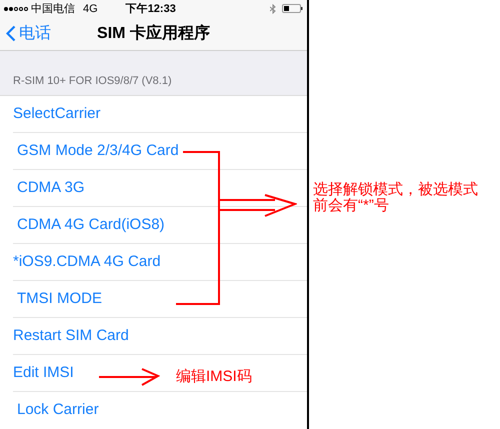 This screenshot has width=500, height=429. I want to click on section-header: R-SIM 10+ FOR IOS9/8/7 (V8.1), so click(92, 81).